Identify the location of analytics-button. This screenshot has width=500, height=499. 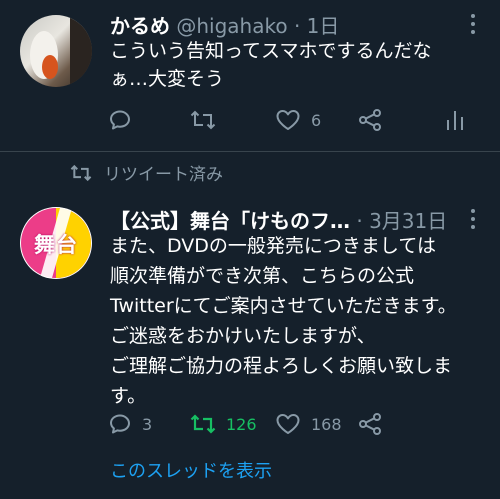
(455, 120).